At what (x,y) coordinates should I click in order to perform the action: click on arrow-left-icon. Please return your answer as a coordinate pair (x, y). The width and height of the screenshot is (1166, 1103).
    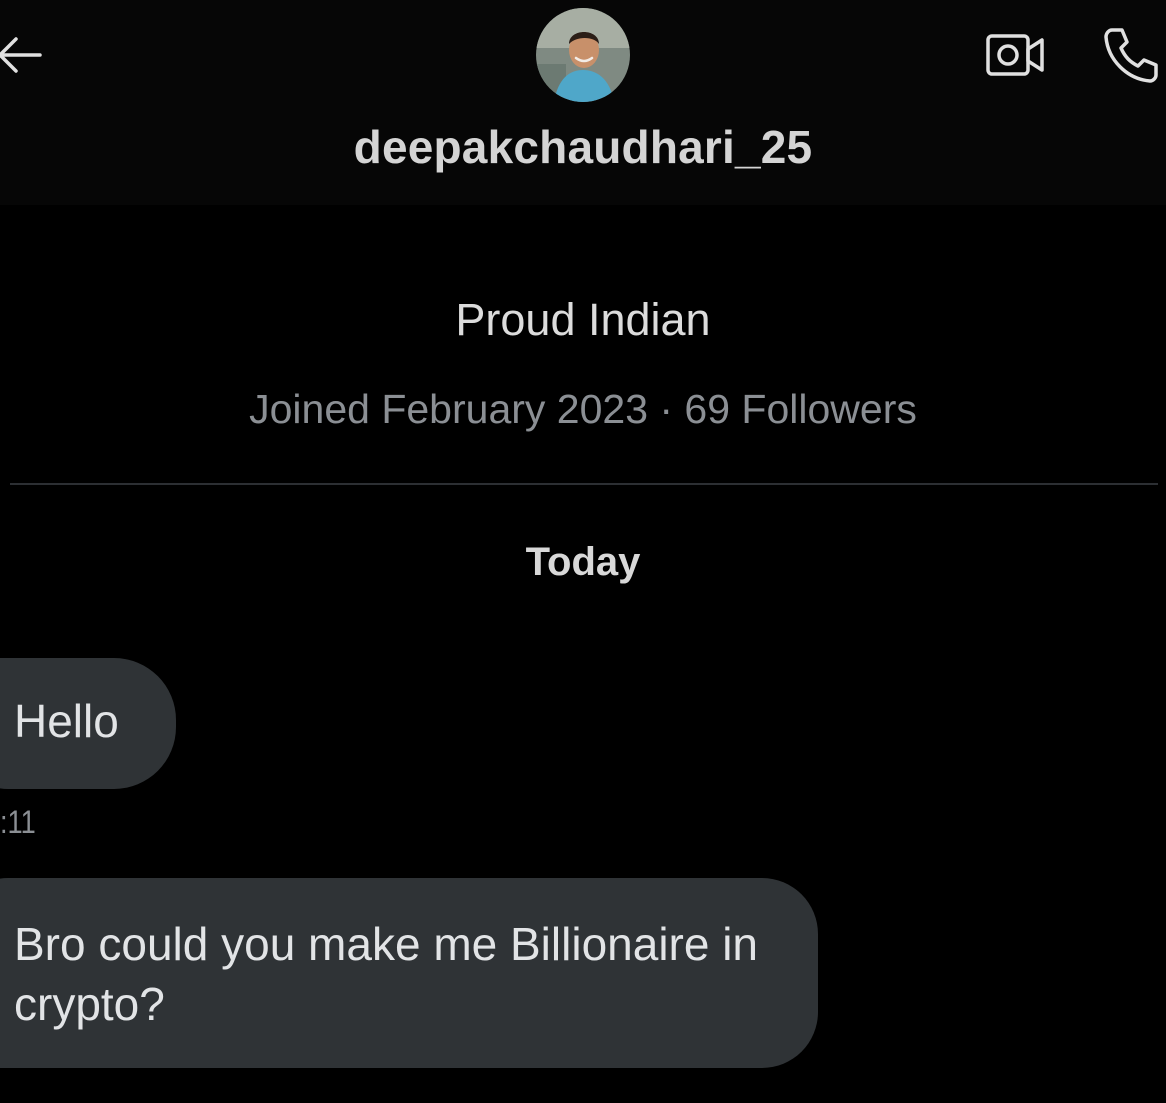
    Looking at the image, I should click on (21, 55).